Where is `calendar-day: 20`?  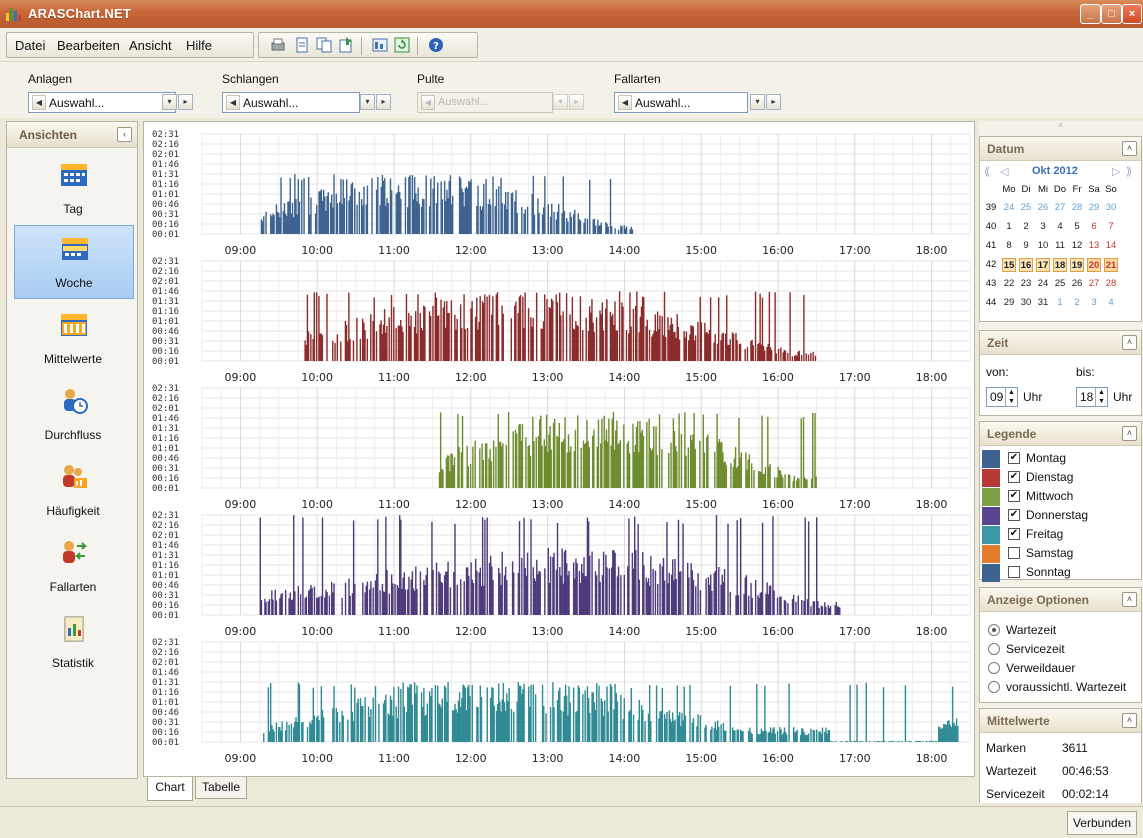
calendar-day: 20 is located at coordinates (1094, 265).